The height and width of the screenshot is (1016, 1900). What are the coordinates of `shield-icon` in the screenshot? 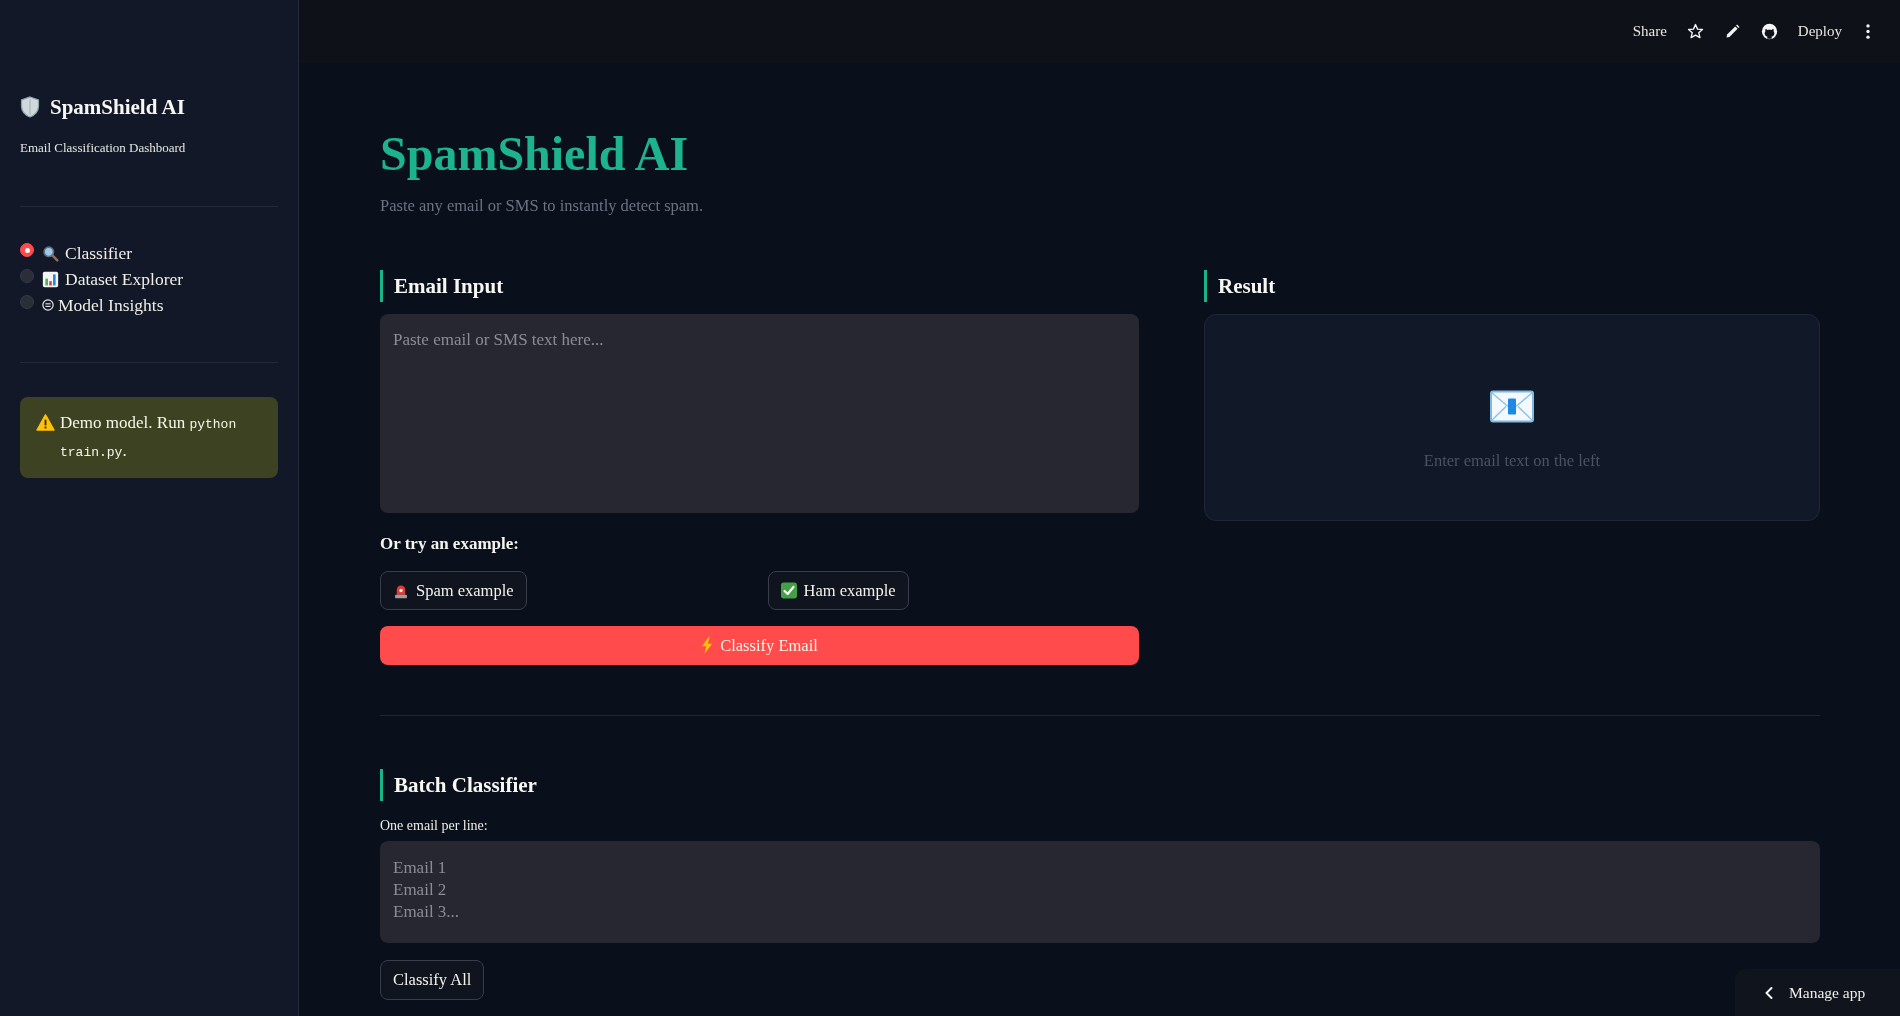 It's located at (30, 107).